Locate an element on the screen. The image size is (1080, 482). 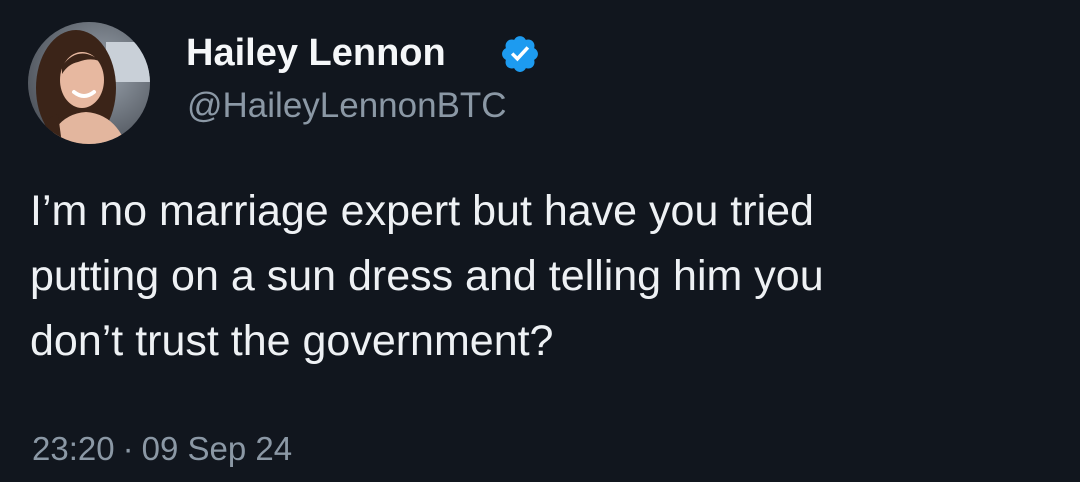
avatar is located at coordinates (89, 83).